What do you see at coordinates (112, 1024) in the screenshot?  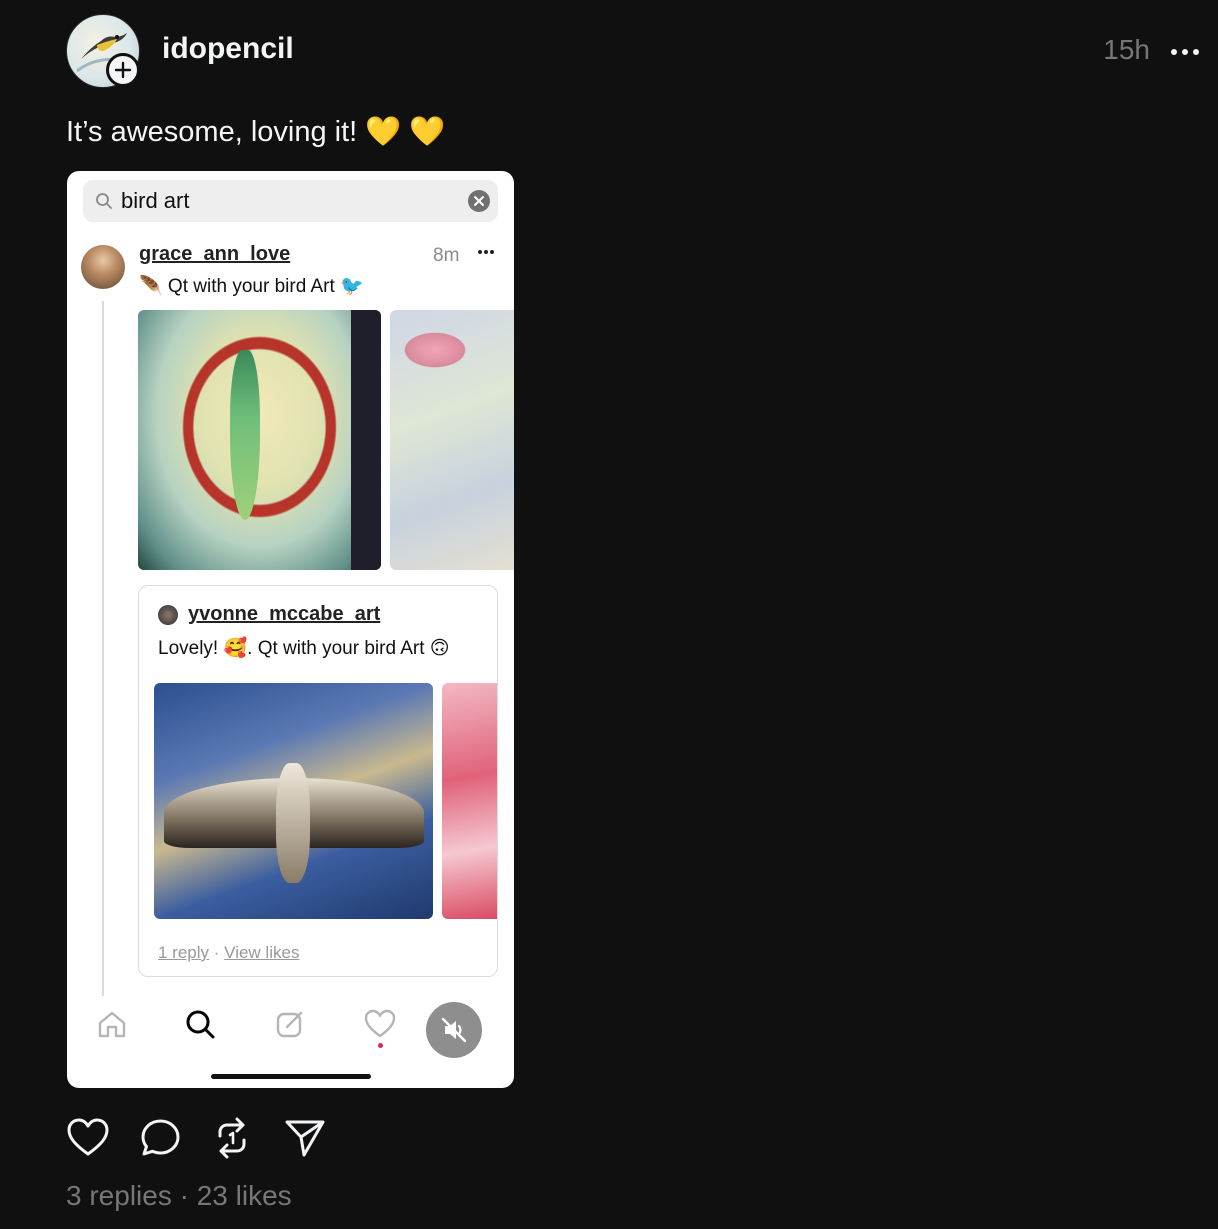 I see `home-icon` at bounding box center [112, 1024].